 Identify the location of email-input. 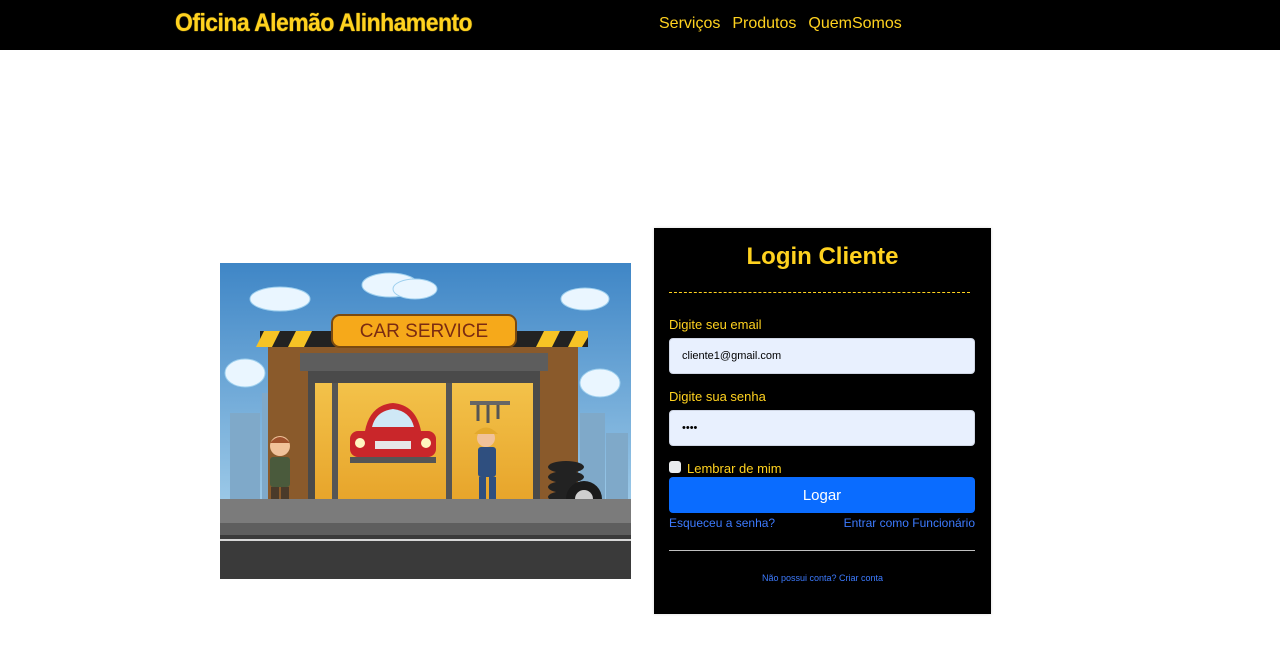
(822, 356).